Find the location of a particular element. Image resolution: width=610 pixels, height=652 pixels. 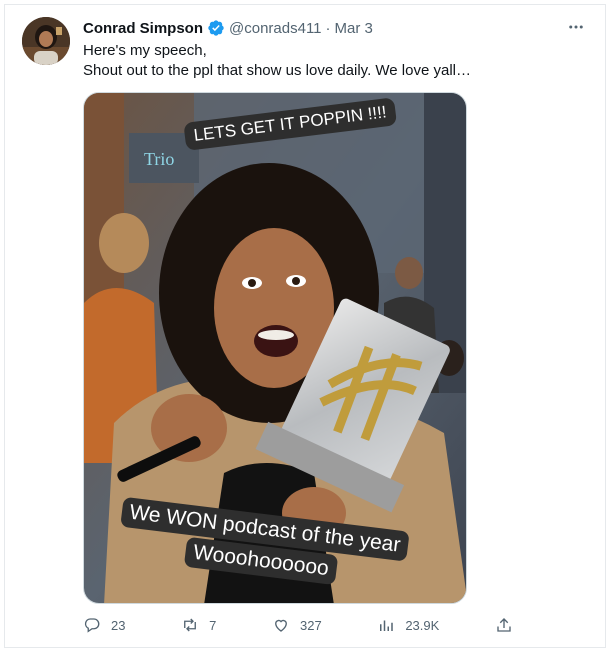

tweet-text-line-1: Here's my speech, is located at coordinates (145, 50).